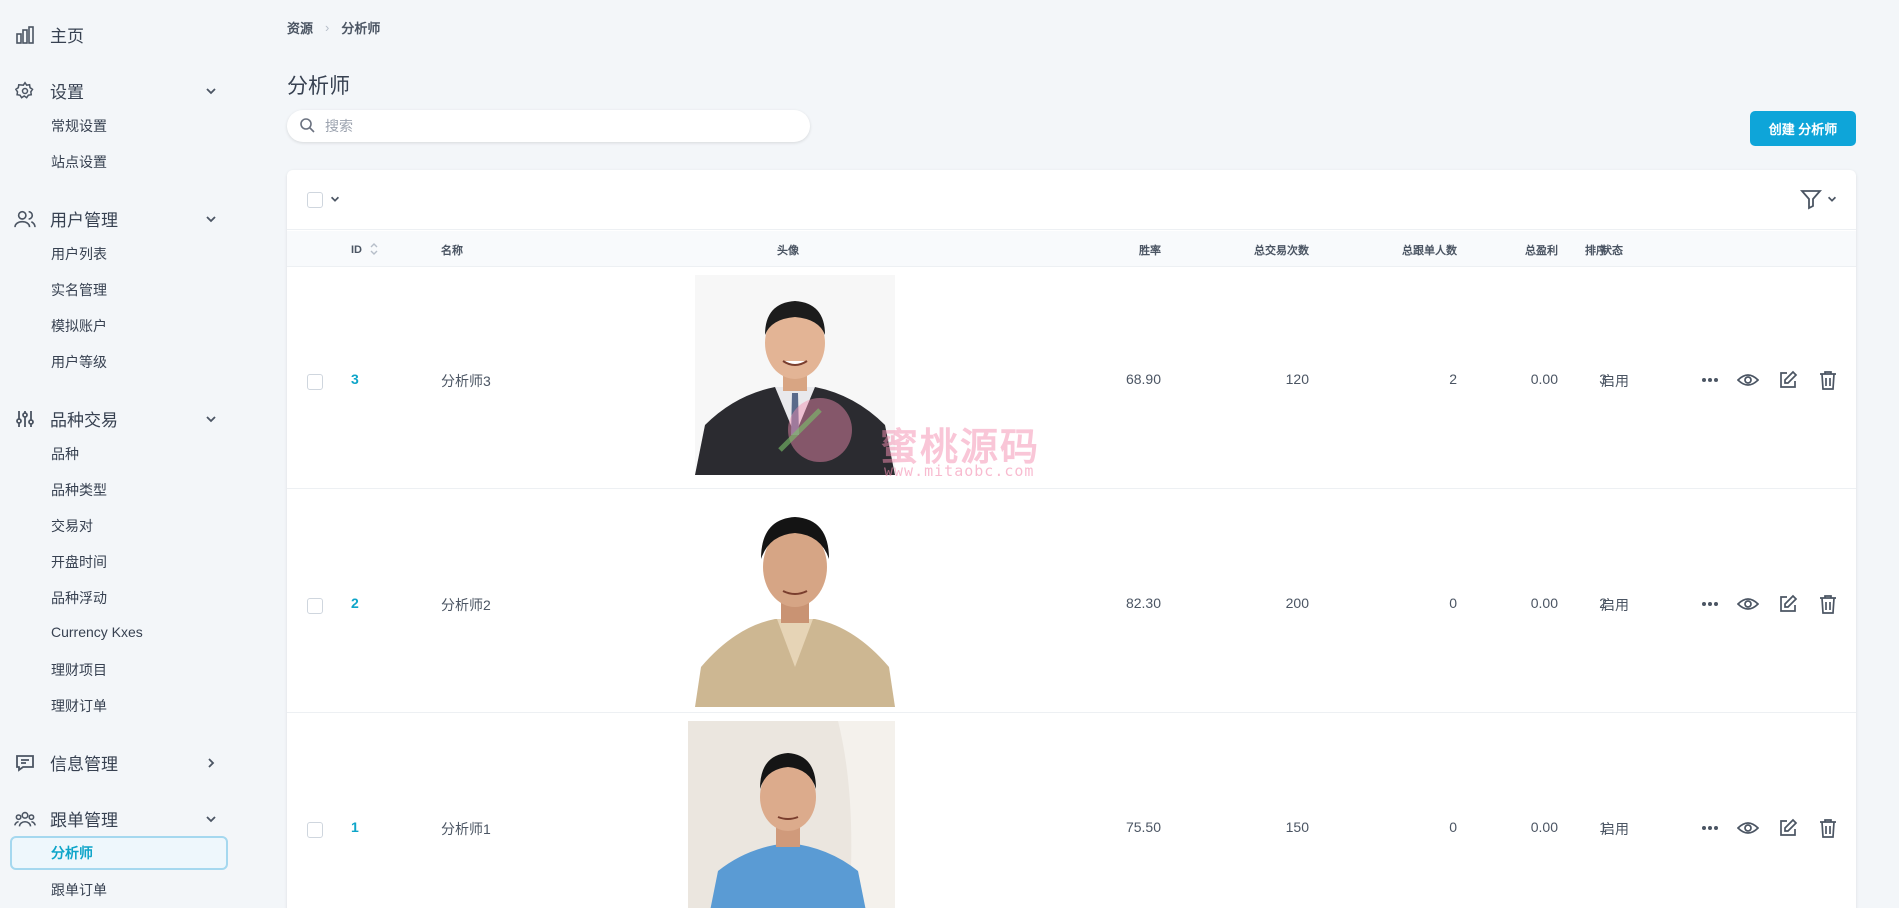 The height and width of the screenshot is (908, 1899). I want to click on filter-button, so click(1819, 199).